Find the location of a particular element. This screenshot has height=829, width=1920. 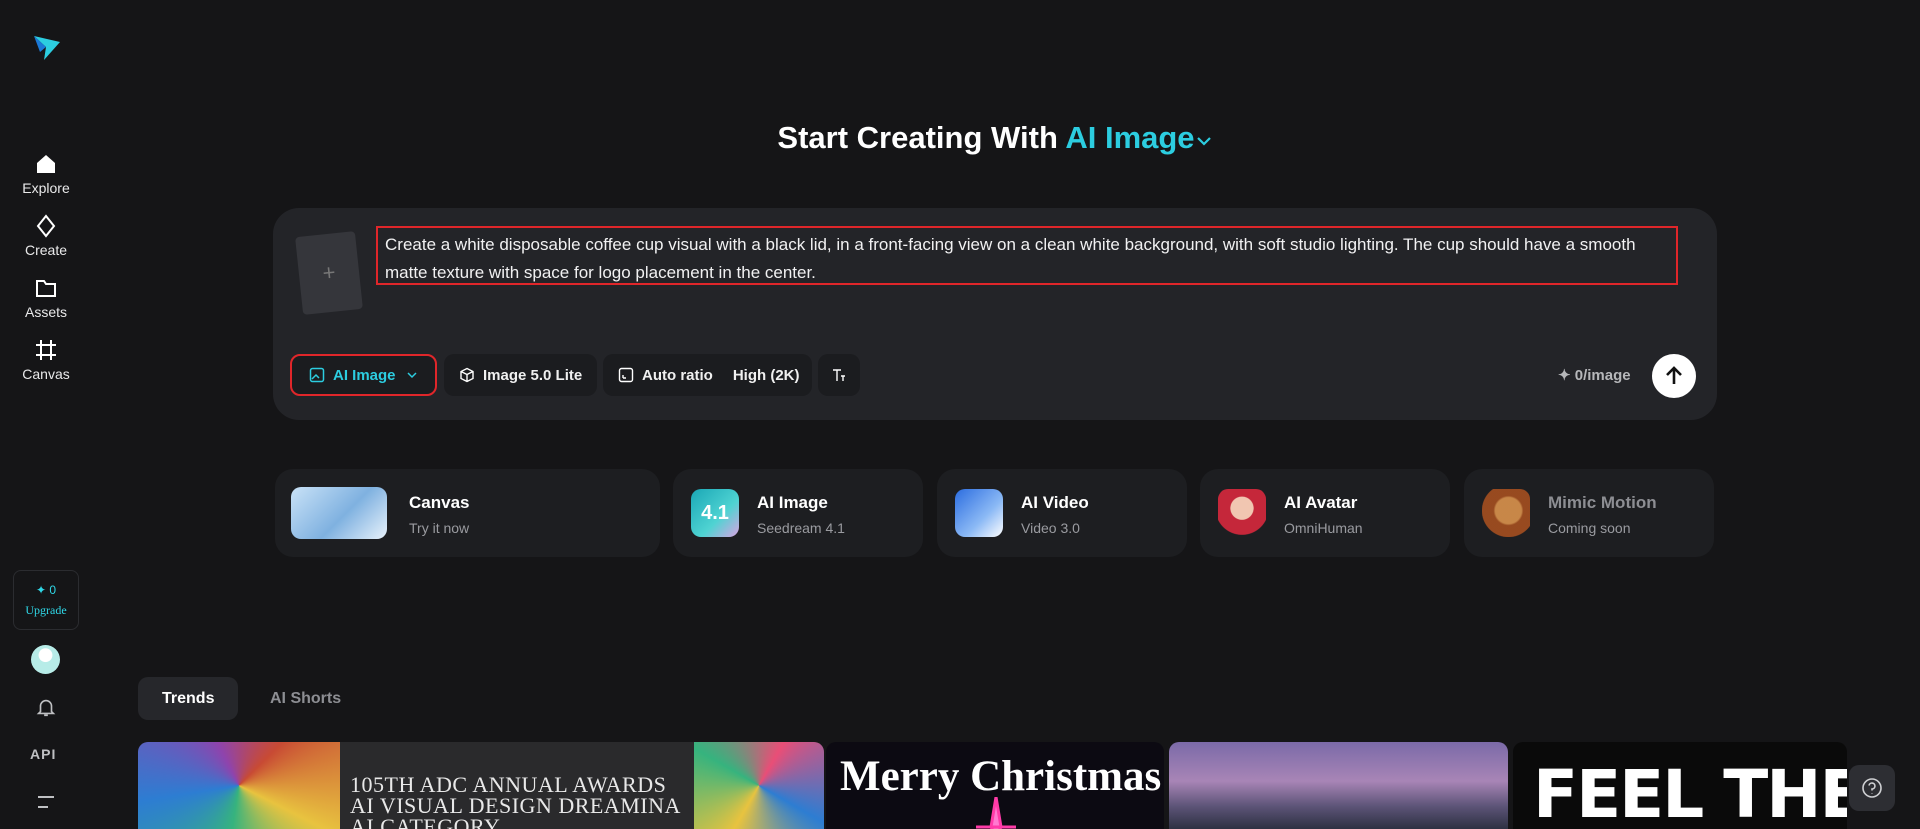

sidebar-item-label: Create is located at coordinates (46, 250).